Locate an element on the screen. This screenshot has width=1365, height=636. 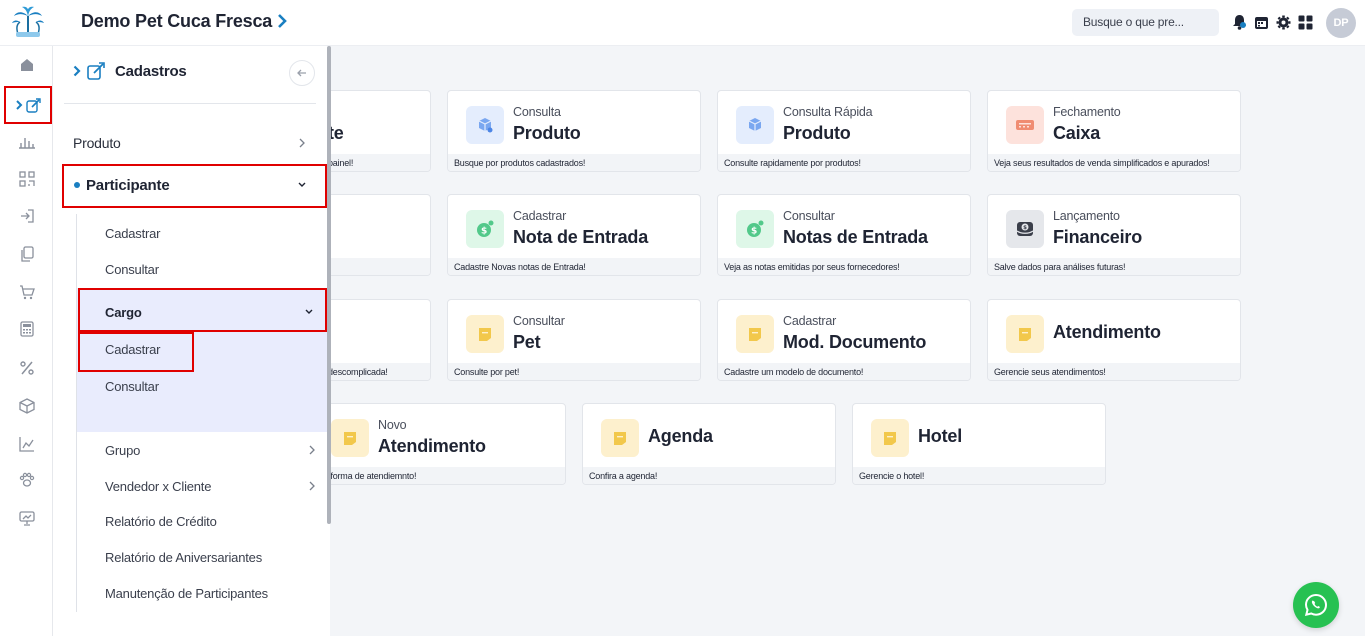
menu-item-vendedor-cliente: Vendedor x Cliente is located at coordinates (210, 486).